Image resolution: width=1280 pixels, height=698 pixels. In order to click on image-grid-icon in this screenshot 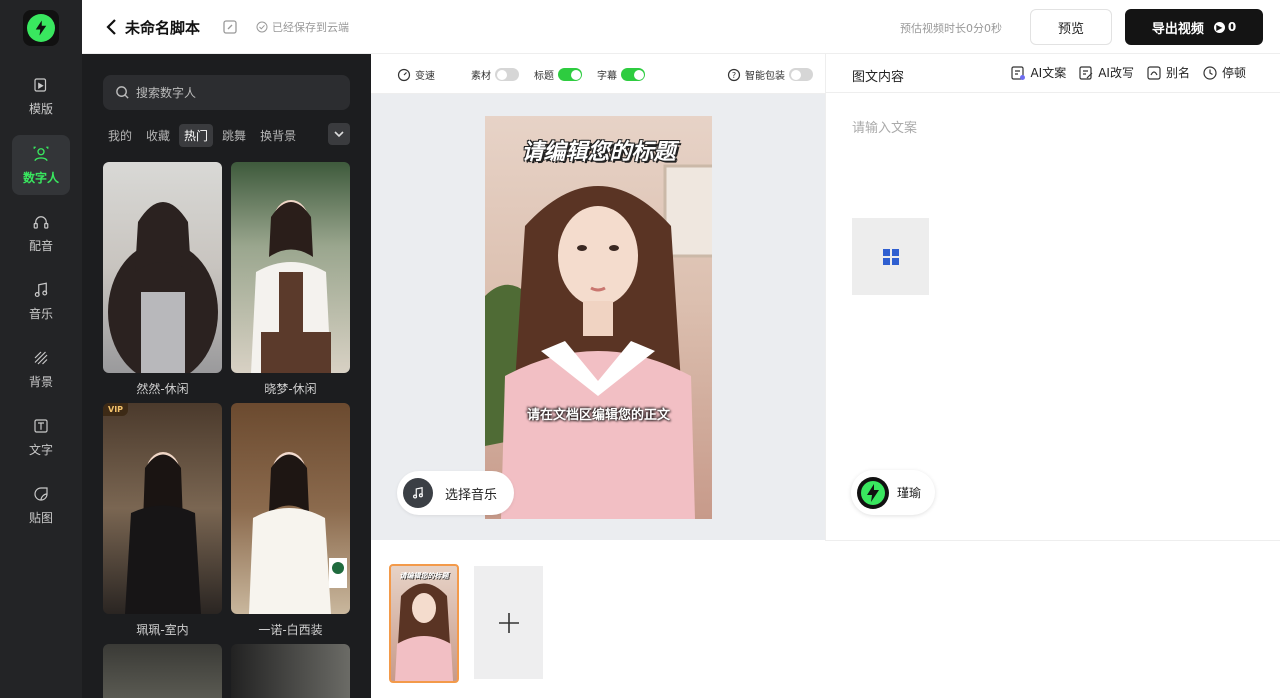, I will do `click(890, 256)`.